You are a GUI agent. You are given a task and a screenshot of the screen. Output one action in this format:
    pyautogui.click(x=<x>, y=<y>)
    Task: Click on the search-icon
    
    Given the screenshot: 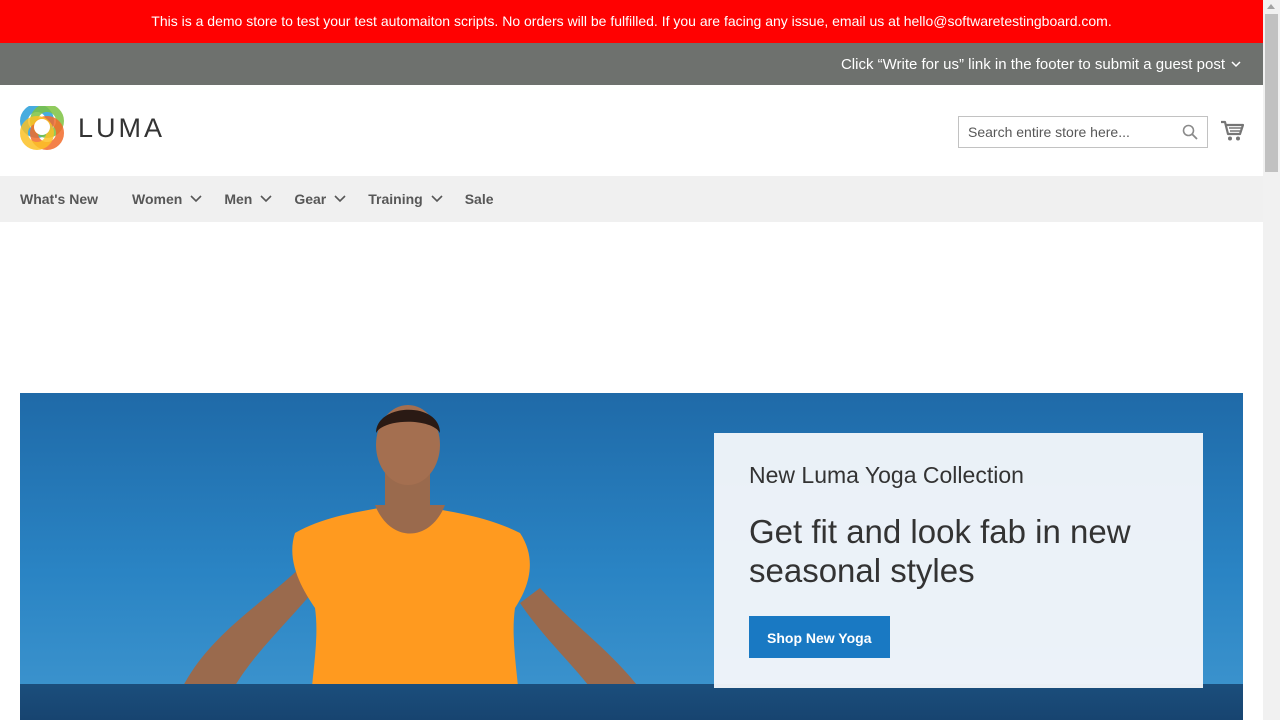 What is the action you would take?
    pyautogui.click(x=1190, y=132)
    